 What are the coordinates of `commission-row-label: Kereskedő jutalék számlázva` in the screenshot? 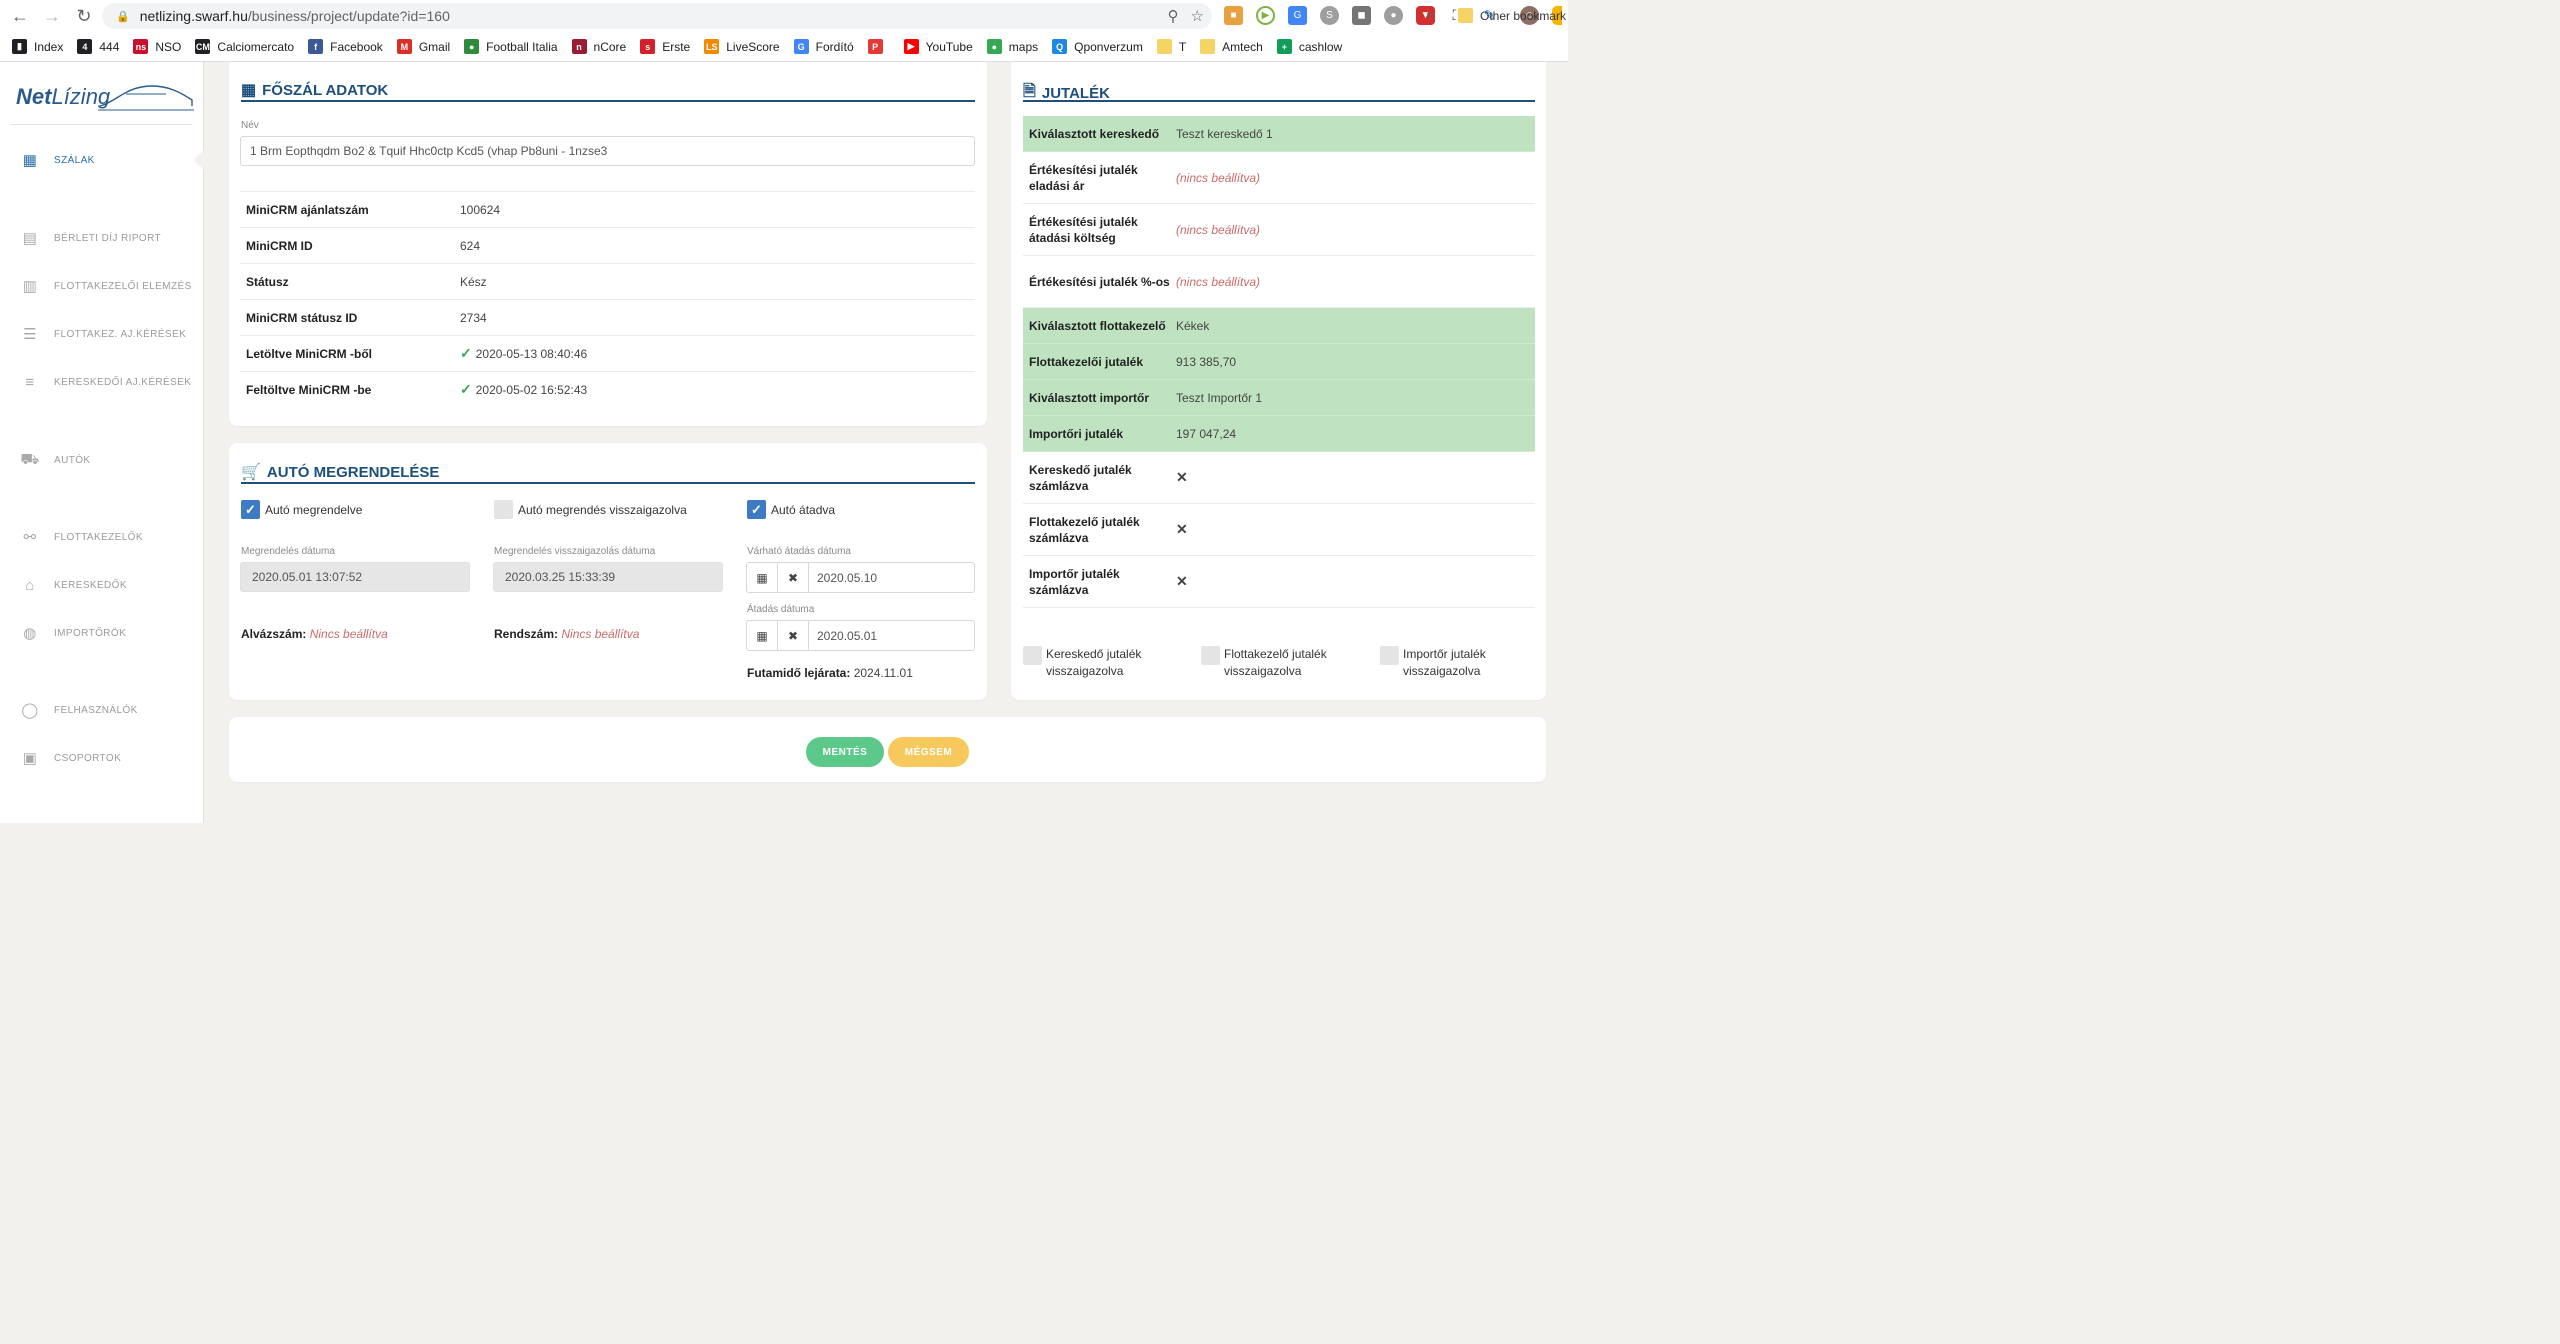 It's located at (1080, 477).